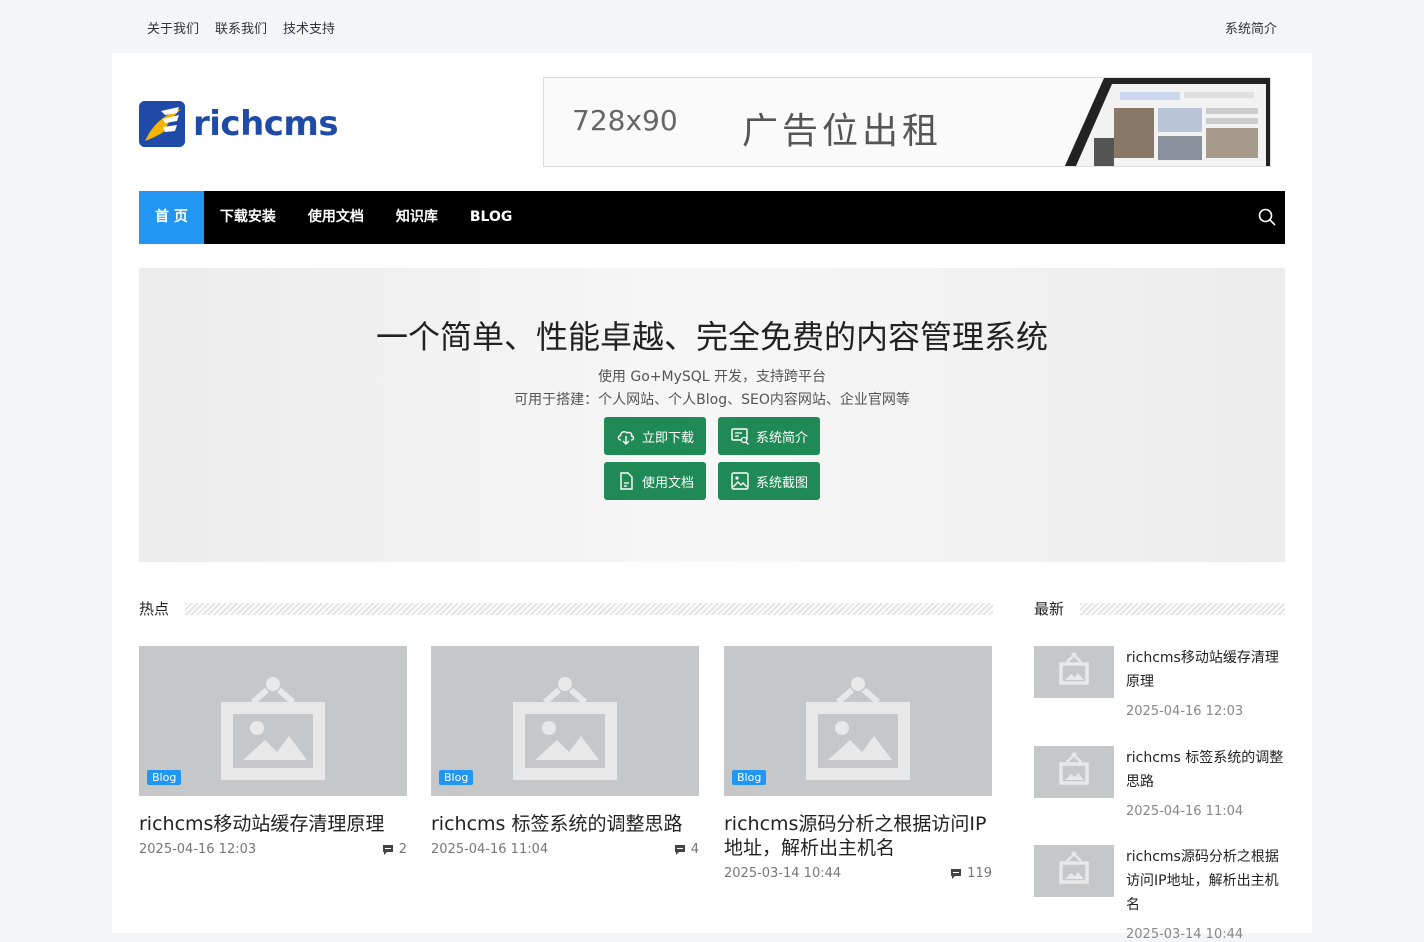 This screenshot has height=942, width=1424. What do you see at coordinates (694, 849) in the screenshot?
I see `post-comment-count: 4` at bounding box center [694, 849].